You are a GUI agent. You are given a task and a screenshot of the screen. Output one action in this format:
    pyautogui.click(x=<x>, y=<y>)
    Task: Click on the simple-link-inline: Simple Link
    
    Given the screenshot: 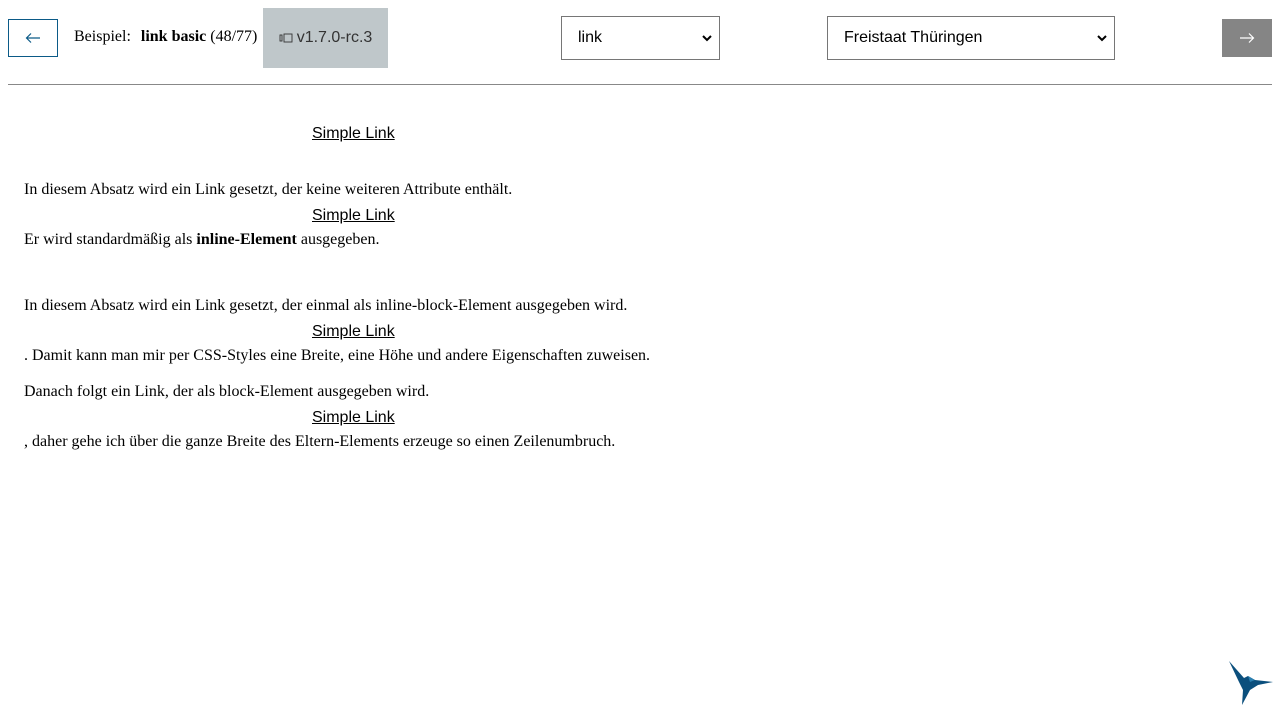 What is the action you would take?
    pyautogui.click(x=353, y=216)
    